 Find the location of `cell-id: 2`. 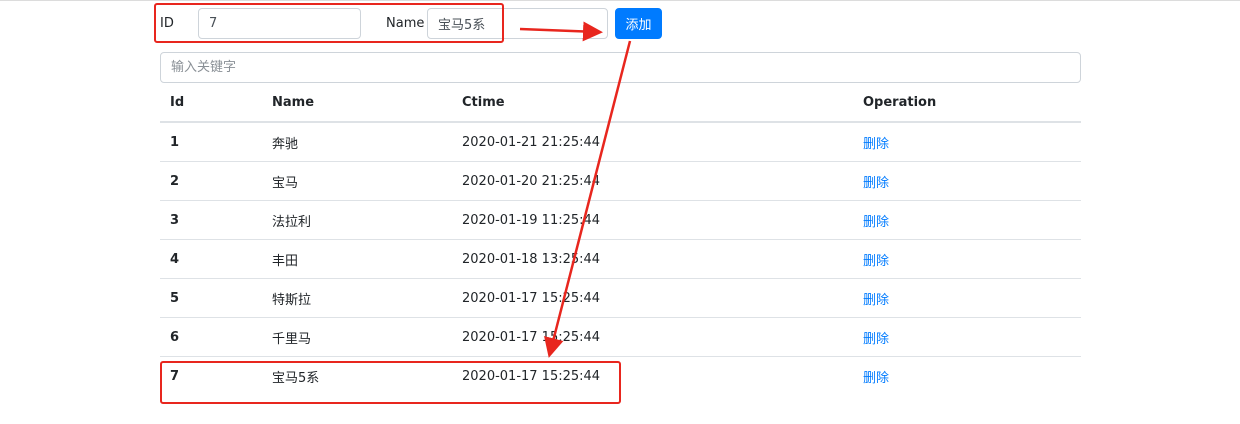

cell-id: 2 is located at coordinates (216, 181).